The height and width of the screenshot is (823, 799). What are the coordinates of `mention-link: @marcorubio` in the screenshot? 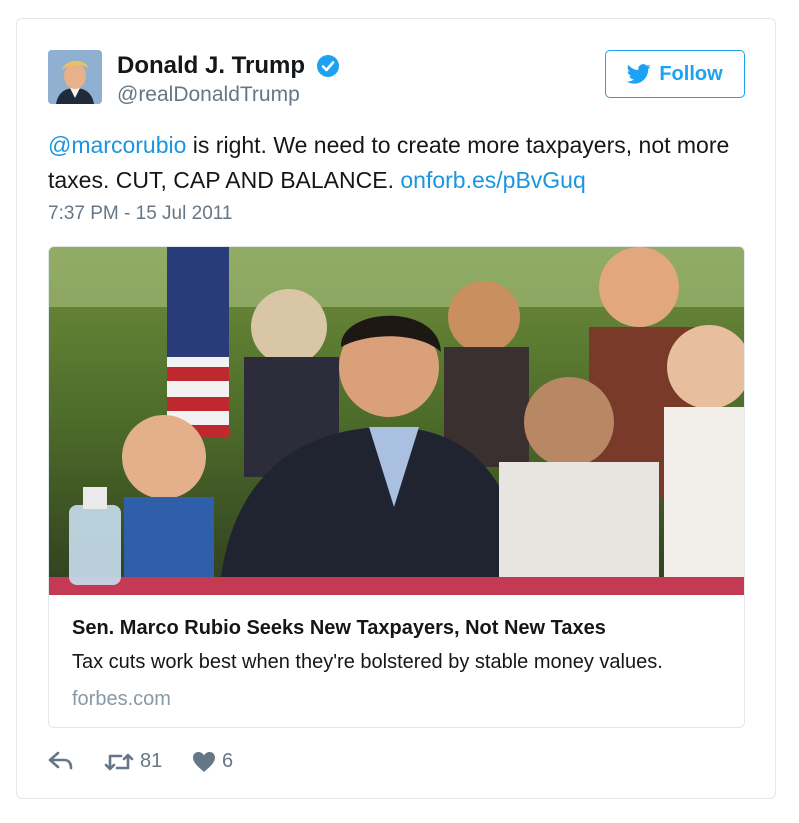 It's located at (117, 145).